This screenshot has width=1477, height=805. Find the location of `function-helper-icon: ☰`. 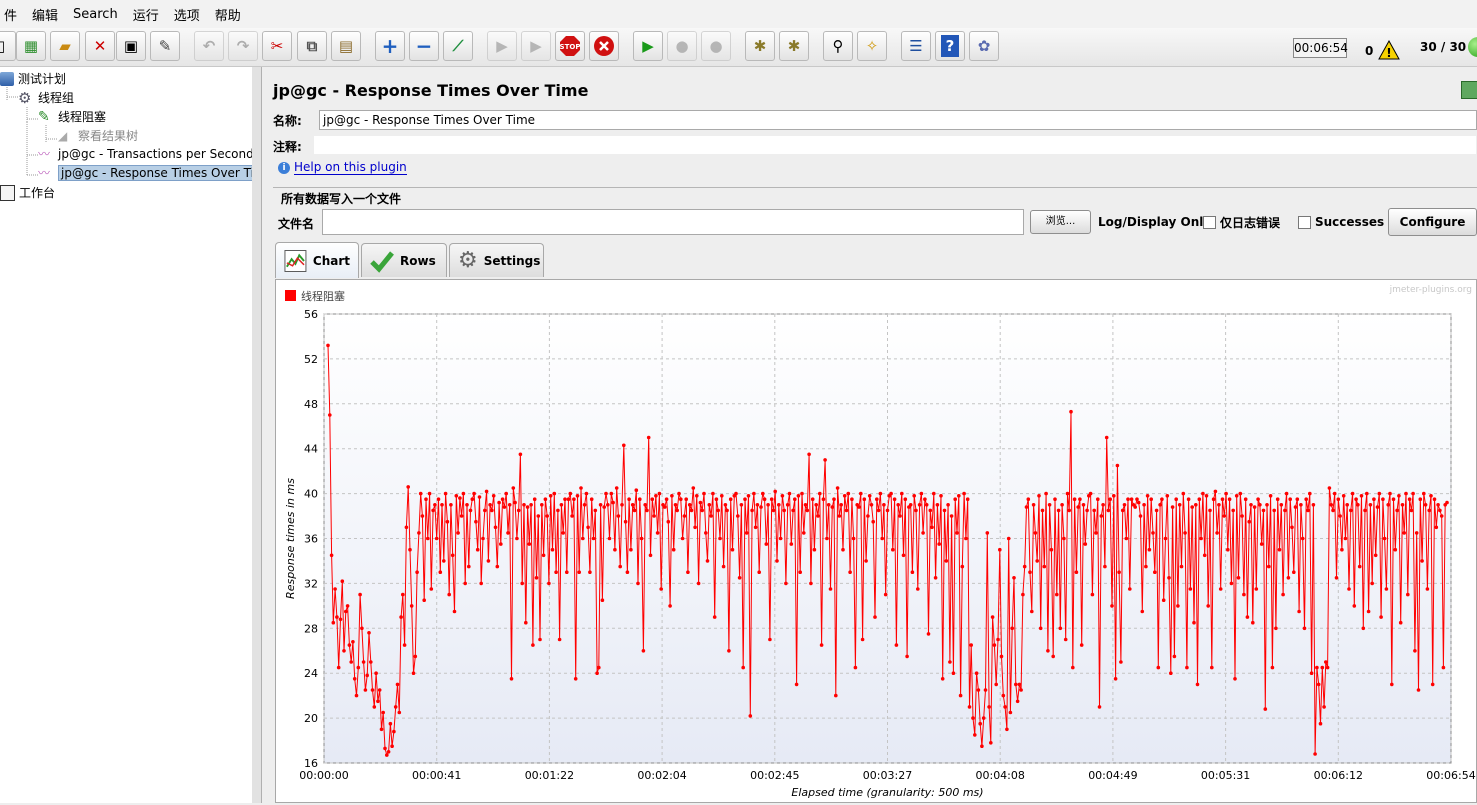

function-helper-icon: ☰ is located at coordinates (916, 46).